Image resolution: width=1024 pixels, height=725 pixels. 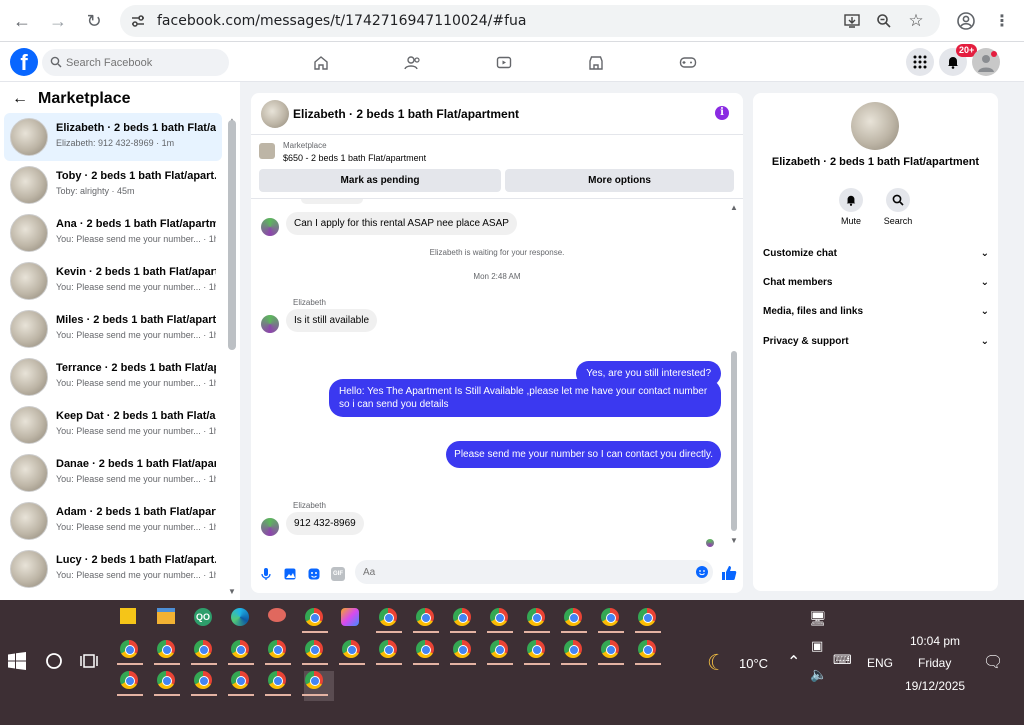 What do you see at coordinates (818, 674) in the screenshot?
I see `volume-icon: 🔈` at bounding box center [818, 674].